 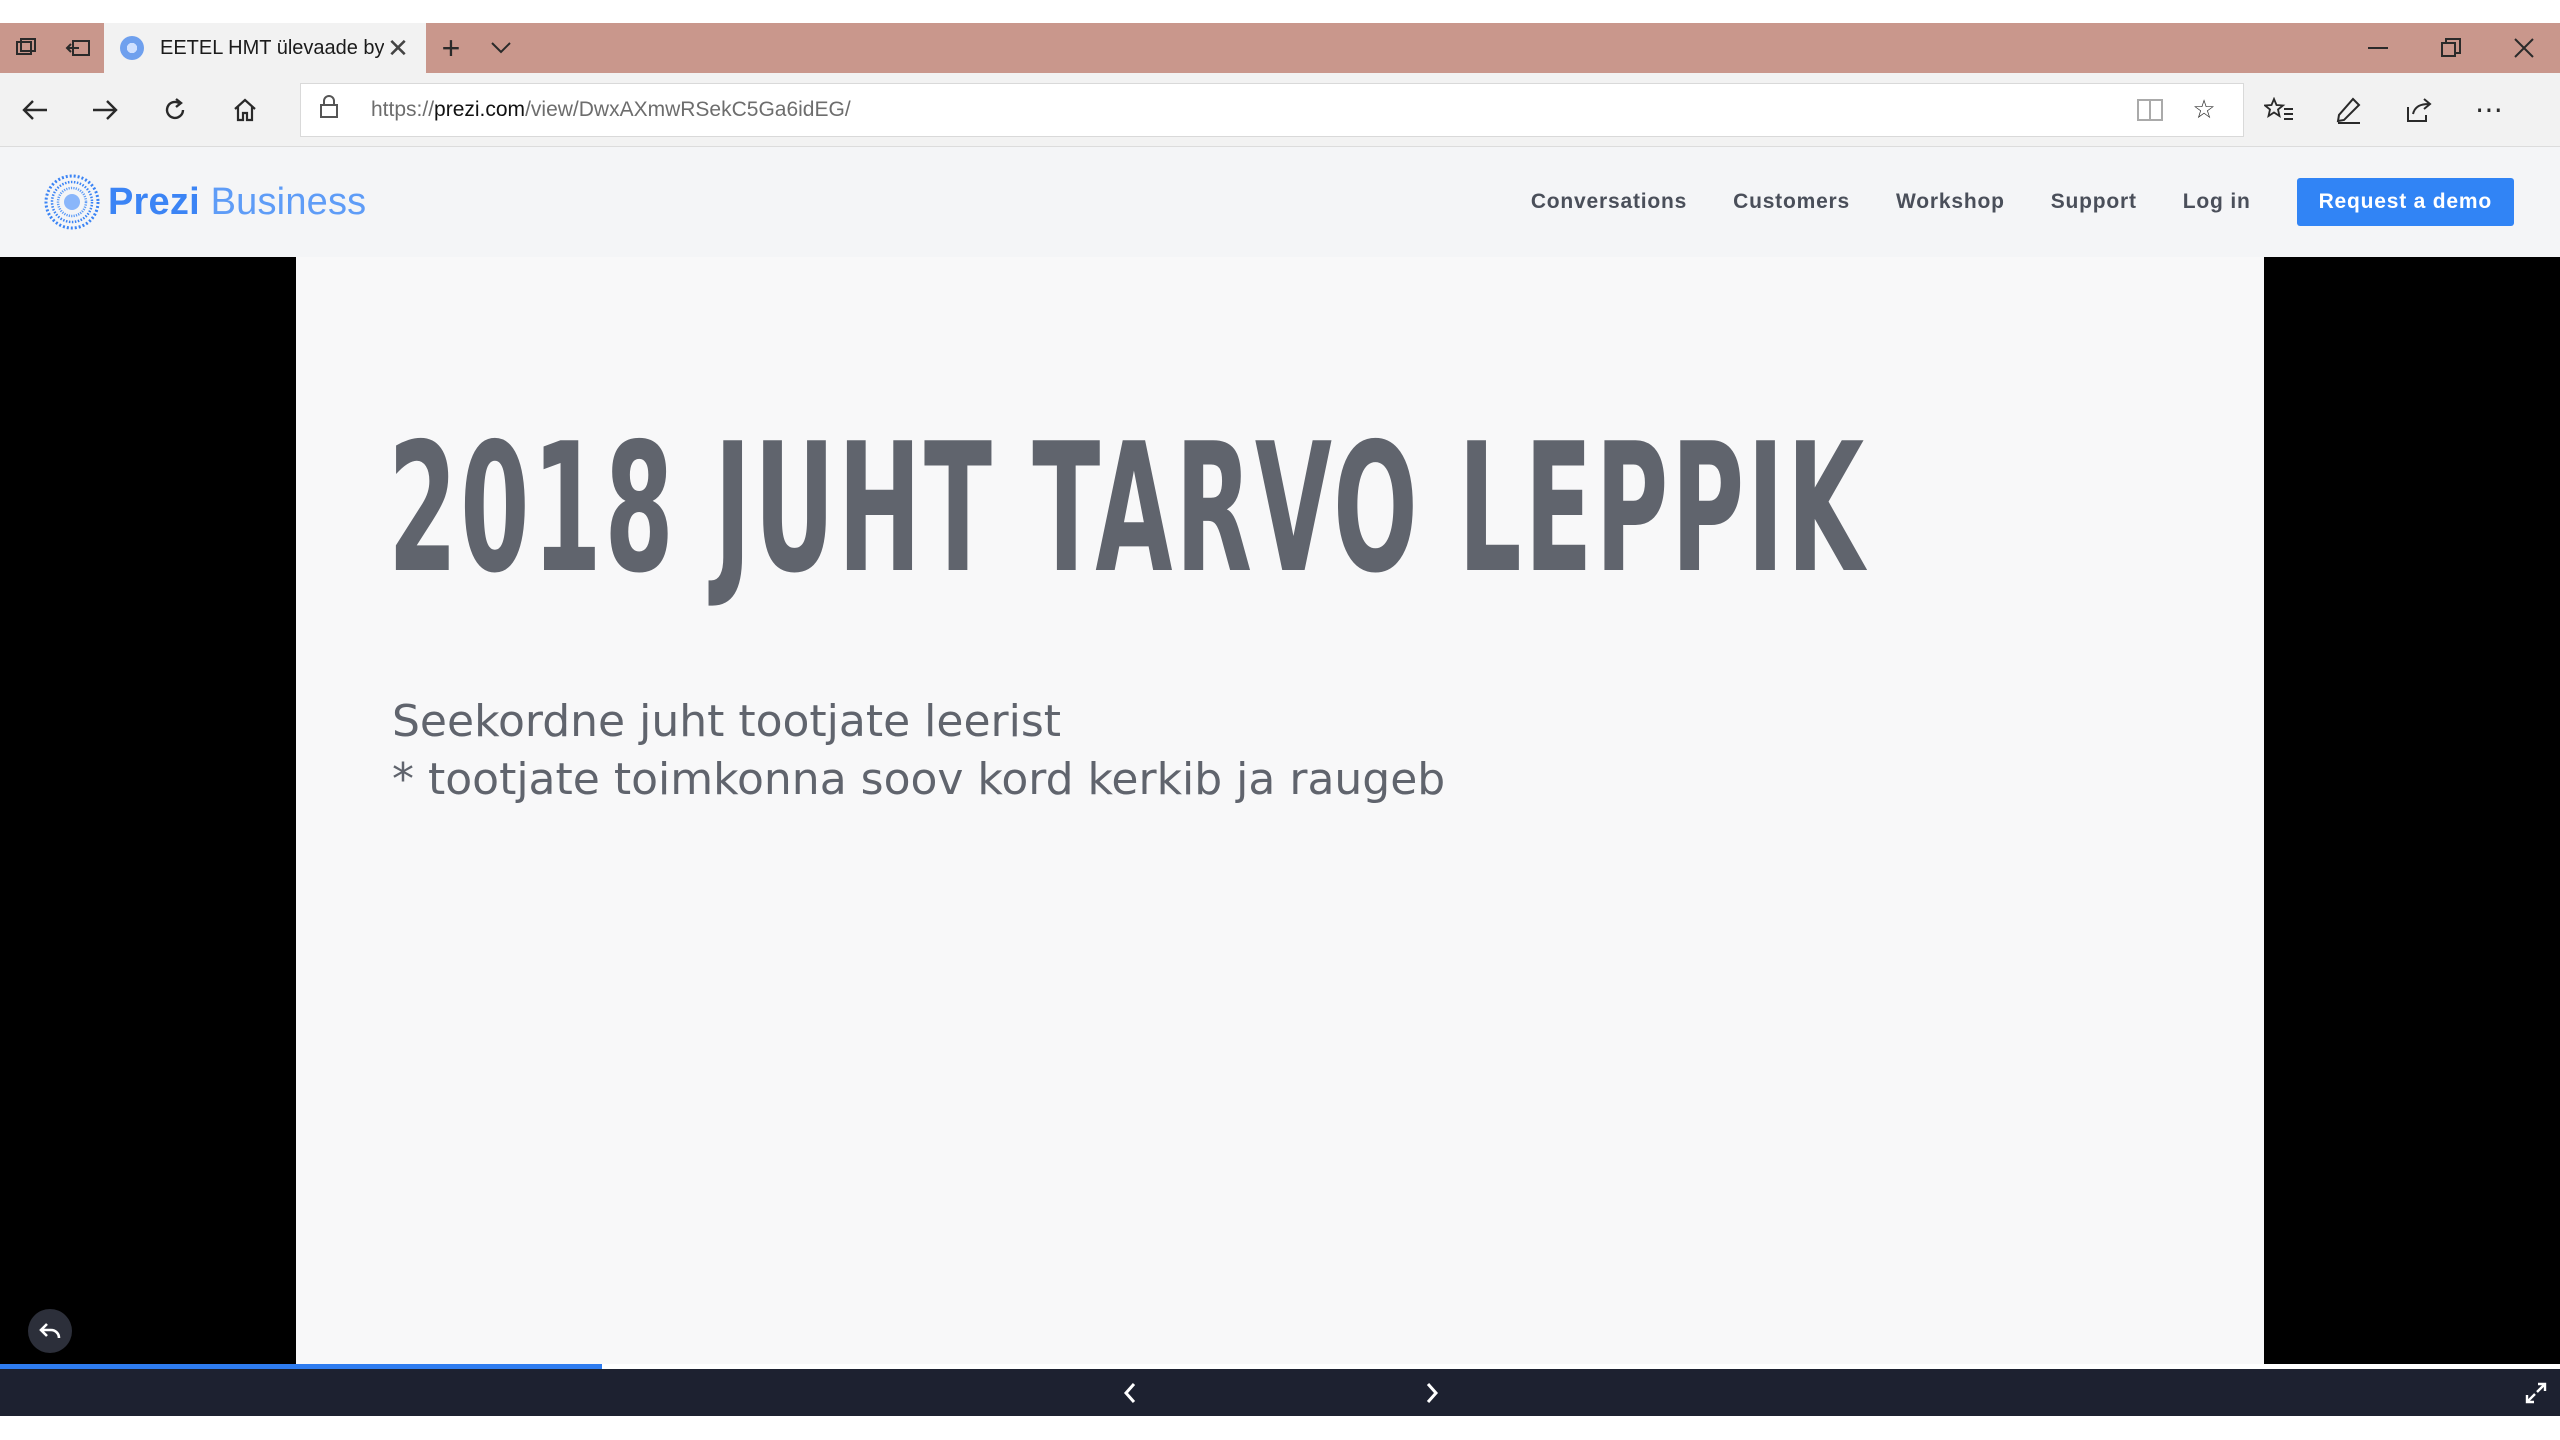 What do you see at coordinates (2279, 110) in the screenshot?
I see `favorites-list-icon` at bounding box center [2279, 110].